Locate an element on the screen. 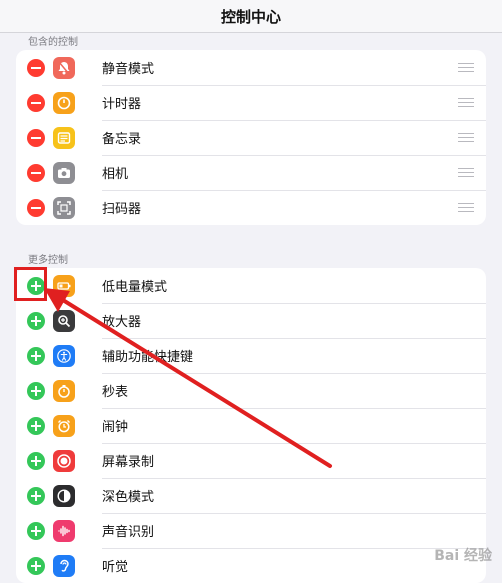 This screenshot has height=583, width=502. list-item-stopwatch: 秒表 is located at coordinates (251, 390).